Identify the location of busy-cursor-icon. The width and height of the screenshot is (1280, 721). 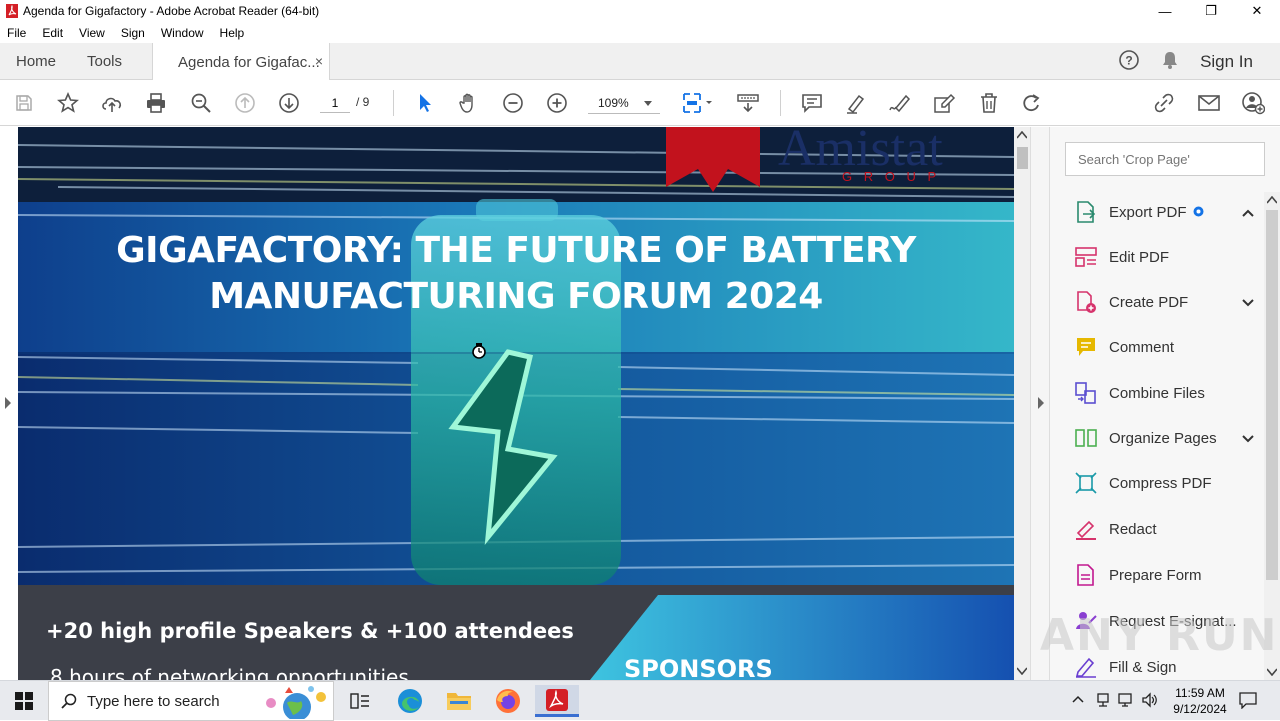
(479, 351).